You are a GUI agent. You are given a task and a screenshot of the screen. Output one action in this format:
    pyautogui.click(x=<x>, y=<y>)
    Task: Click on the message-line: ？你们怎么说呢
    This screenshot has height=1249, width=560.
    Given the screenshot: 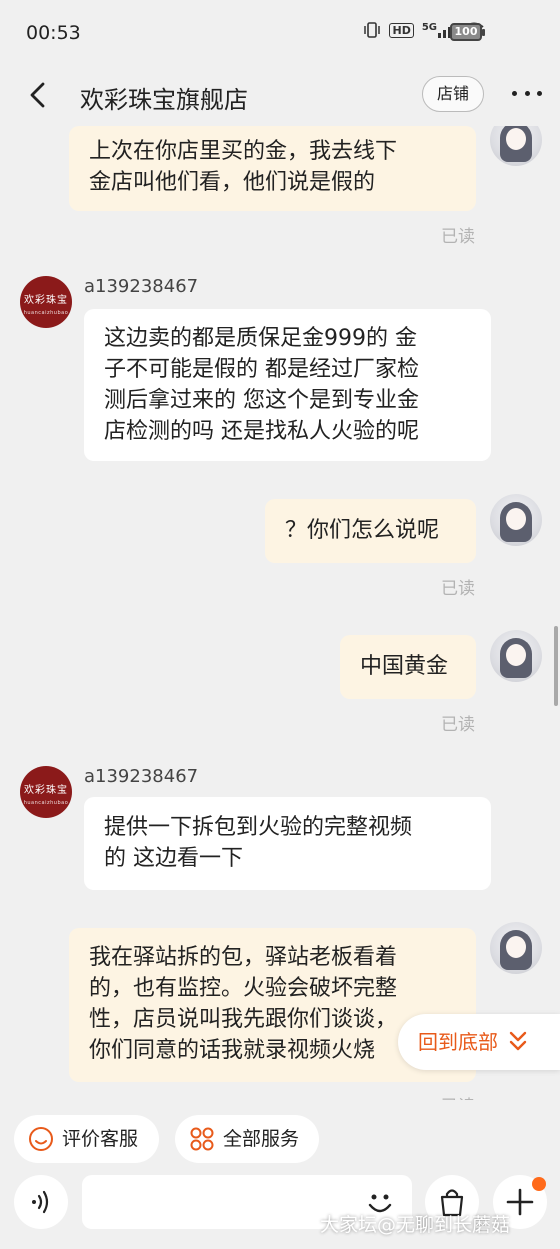 What is the action you would take?
    pyautogui.click(x=362, y=530)
    